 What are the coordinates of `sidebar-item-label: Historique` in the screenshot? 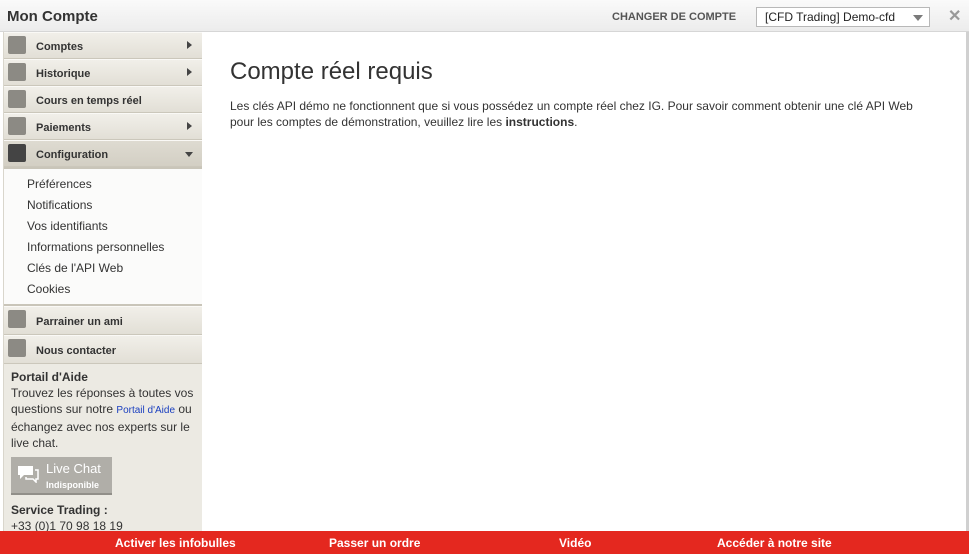 It's located at (63, 74).